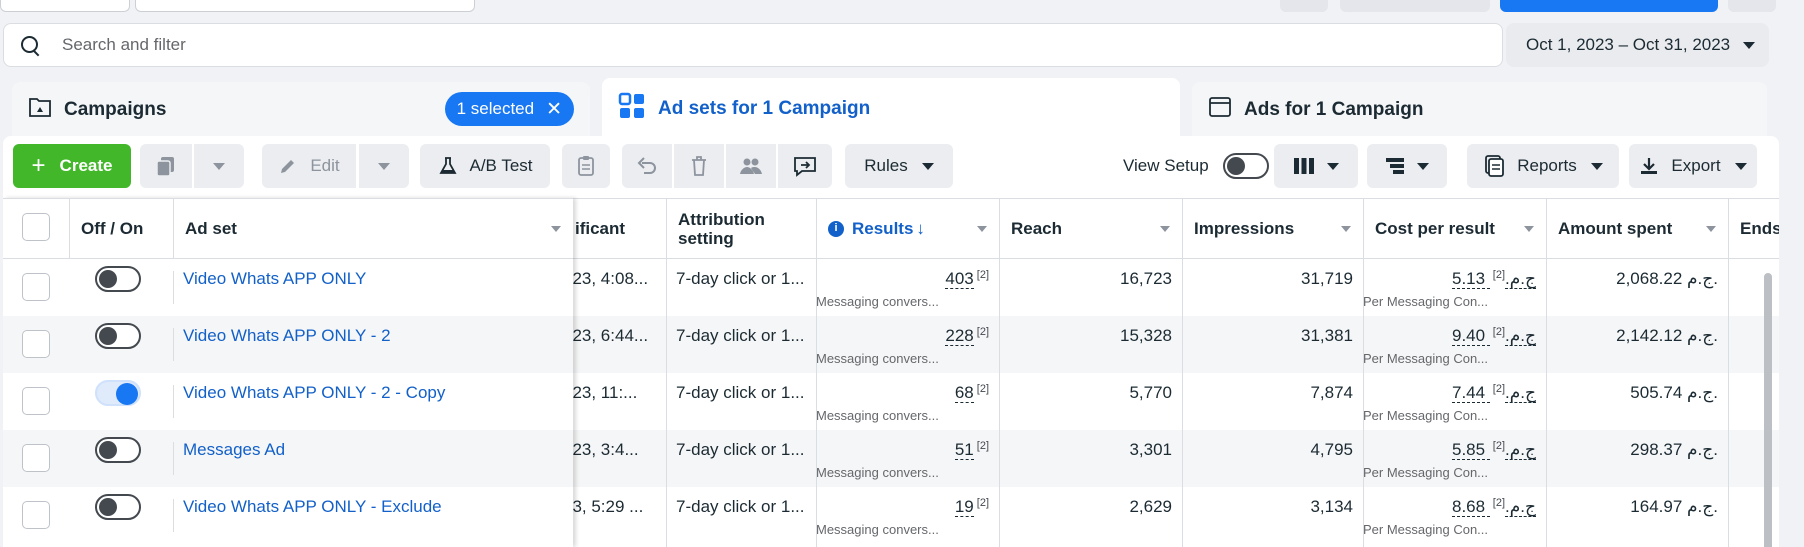  What do you see at coordinates (751, 166) in the screenshot?
I see `audience-button` at bounding box center [751, 166].